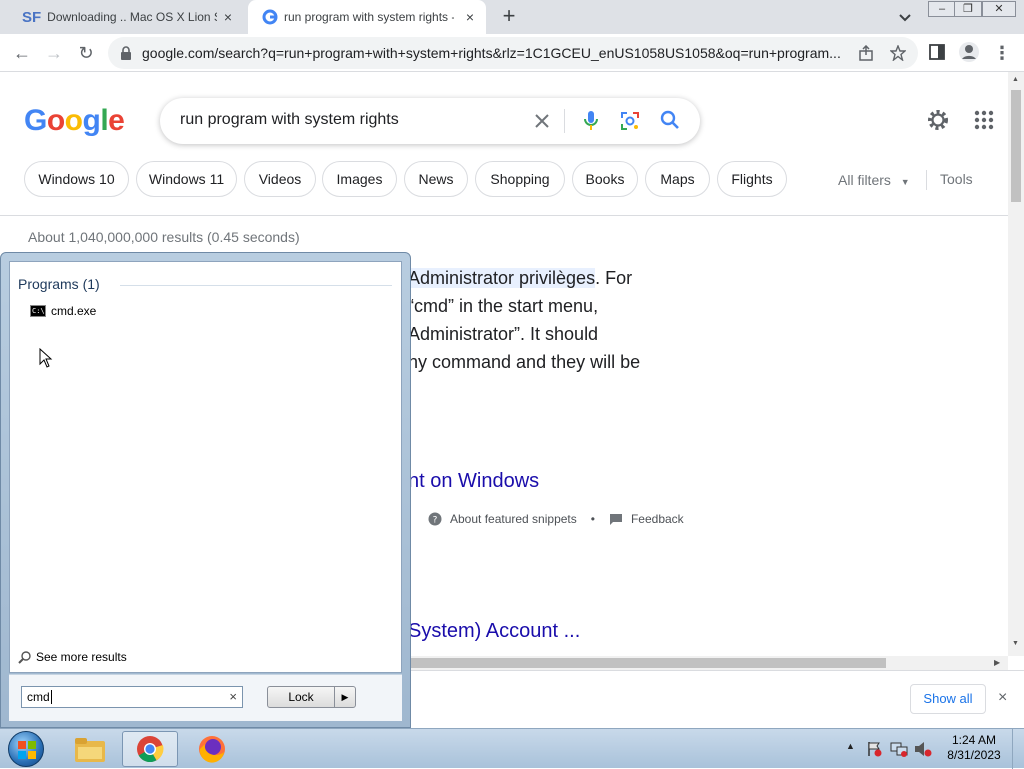  I want to click on start-button, so click(26, 749).